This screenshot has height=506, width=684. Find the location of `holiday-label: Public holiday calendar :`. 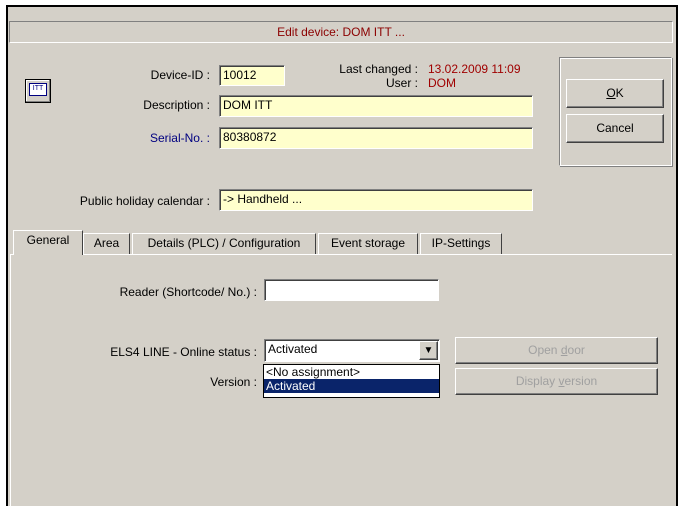

holiday-label: Public holiday calendar : is located at coordinates (144, 201).